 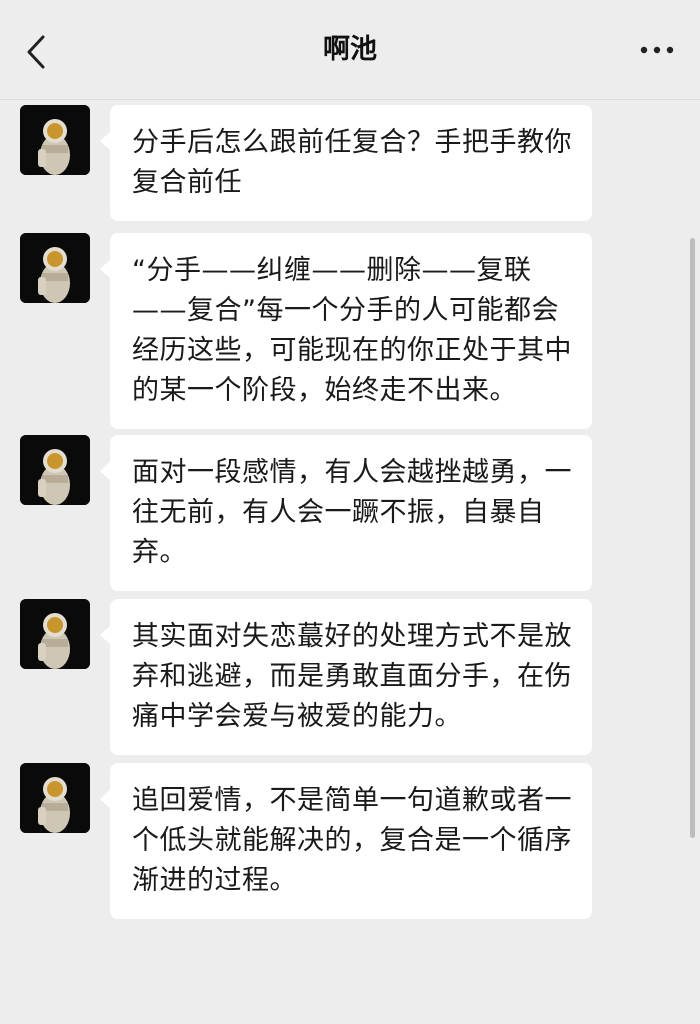 I want to click on message-bubble: 分手后怎么跟前任复合？手把手教你复合前任, so click(x=346, y=163).